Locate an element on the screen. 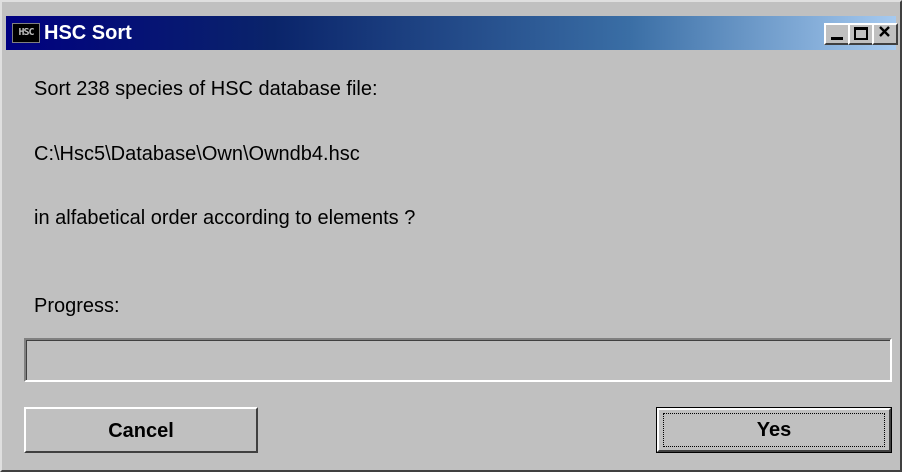 Image resolution: width=902 pixels, height=472 pixels. hsc-app-icon: HSC is located at coordinates (26, 33).